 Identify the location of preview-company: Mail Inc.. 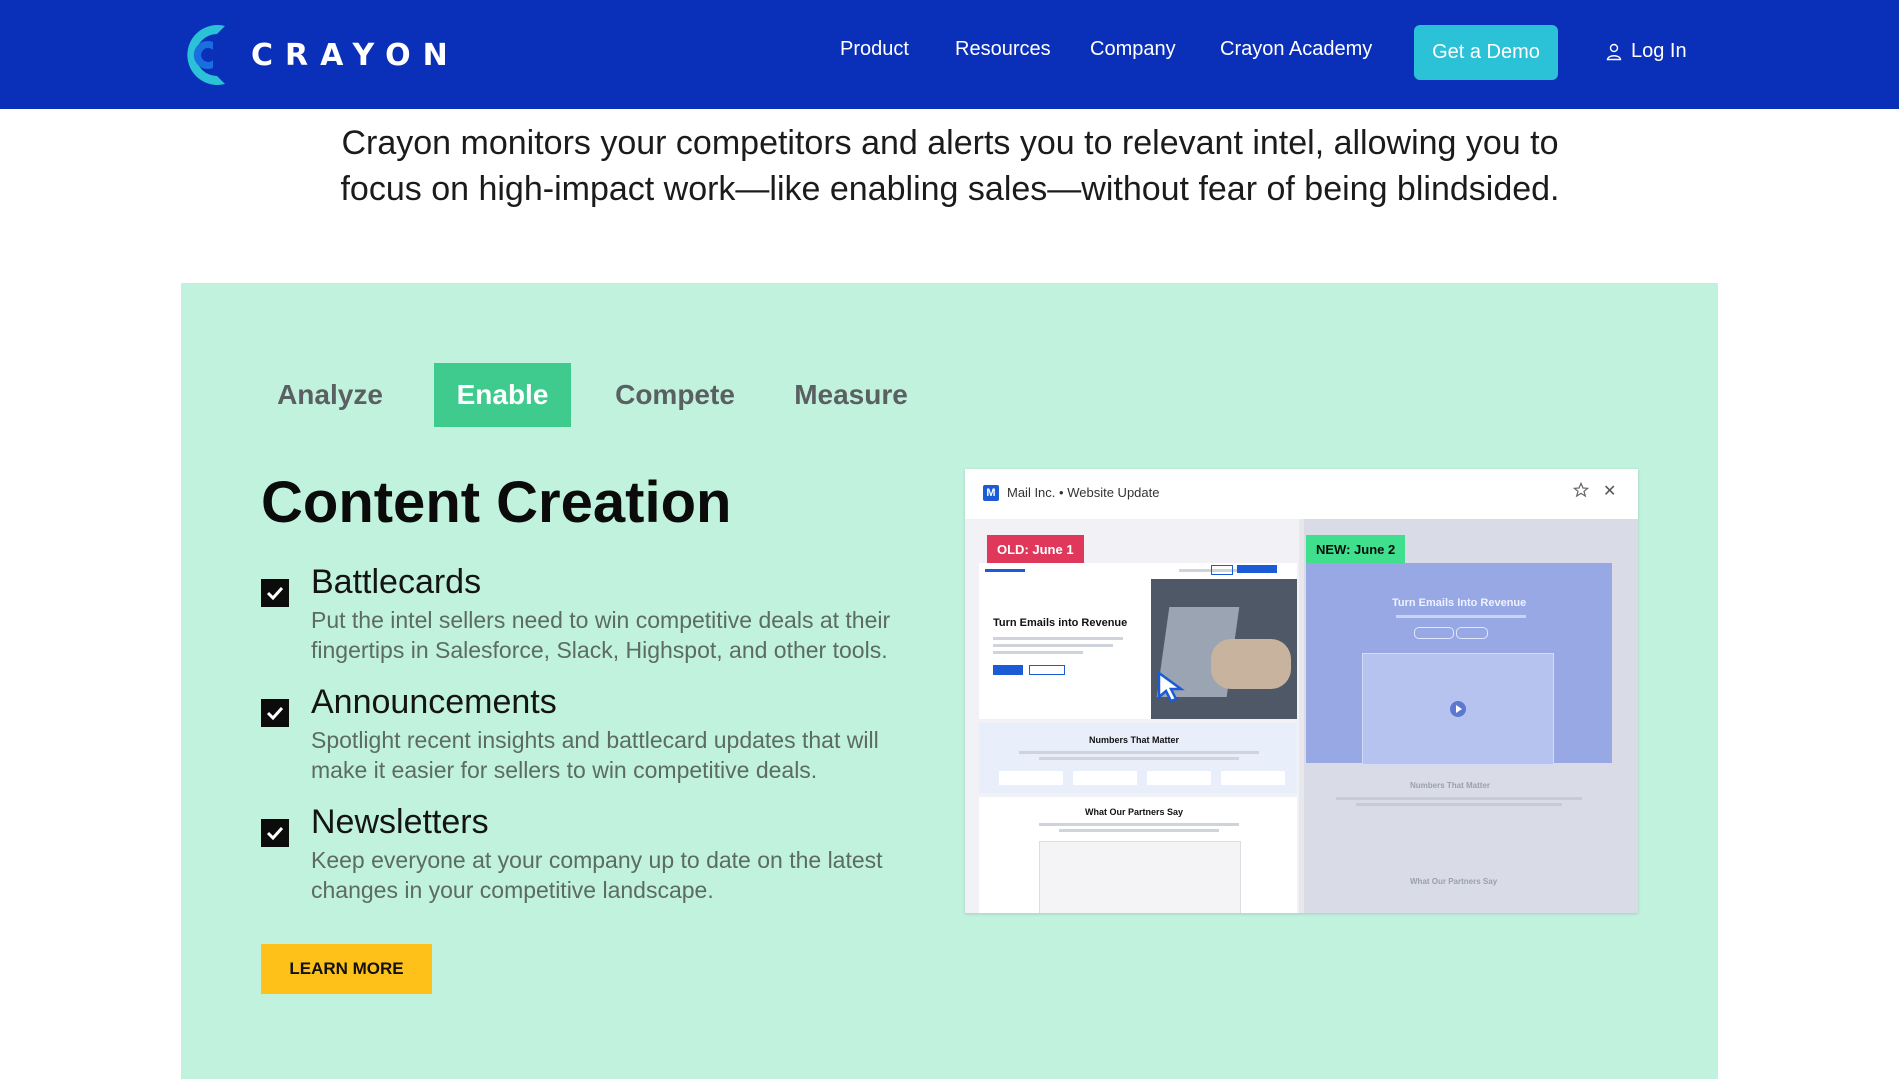
(1031, 492).